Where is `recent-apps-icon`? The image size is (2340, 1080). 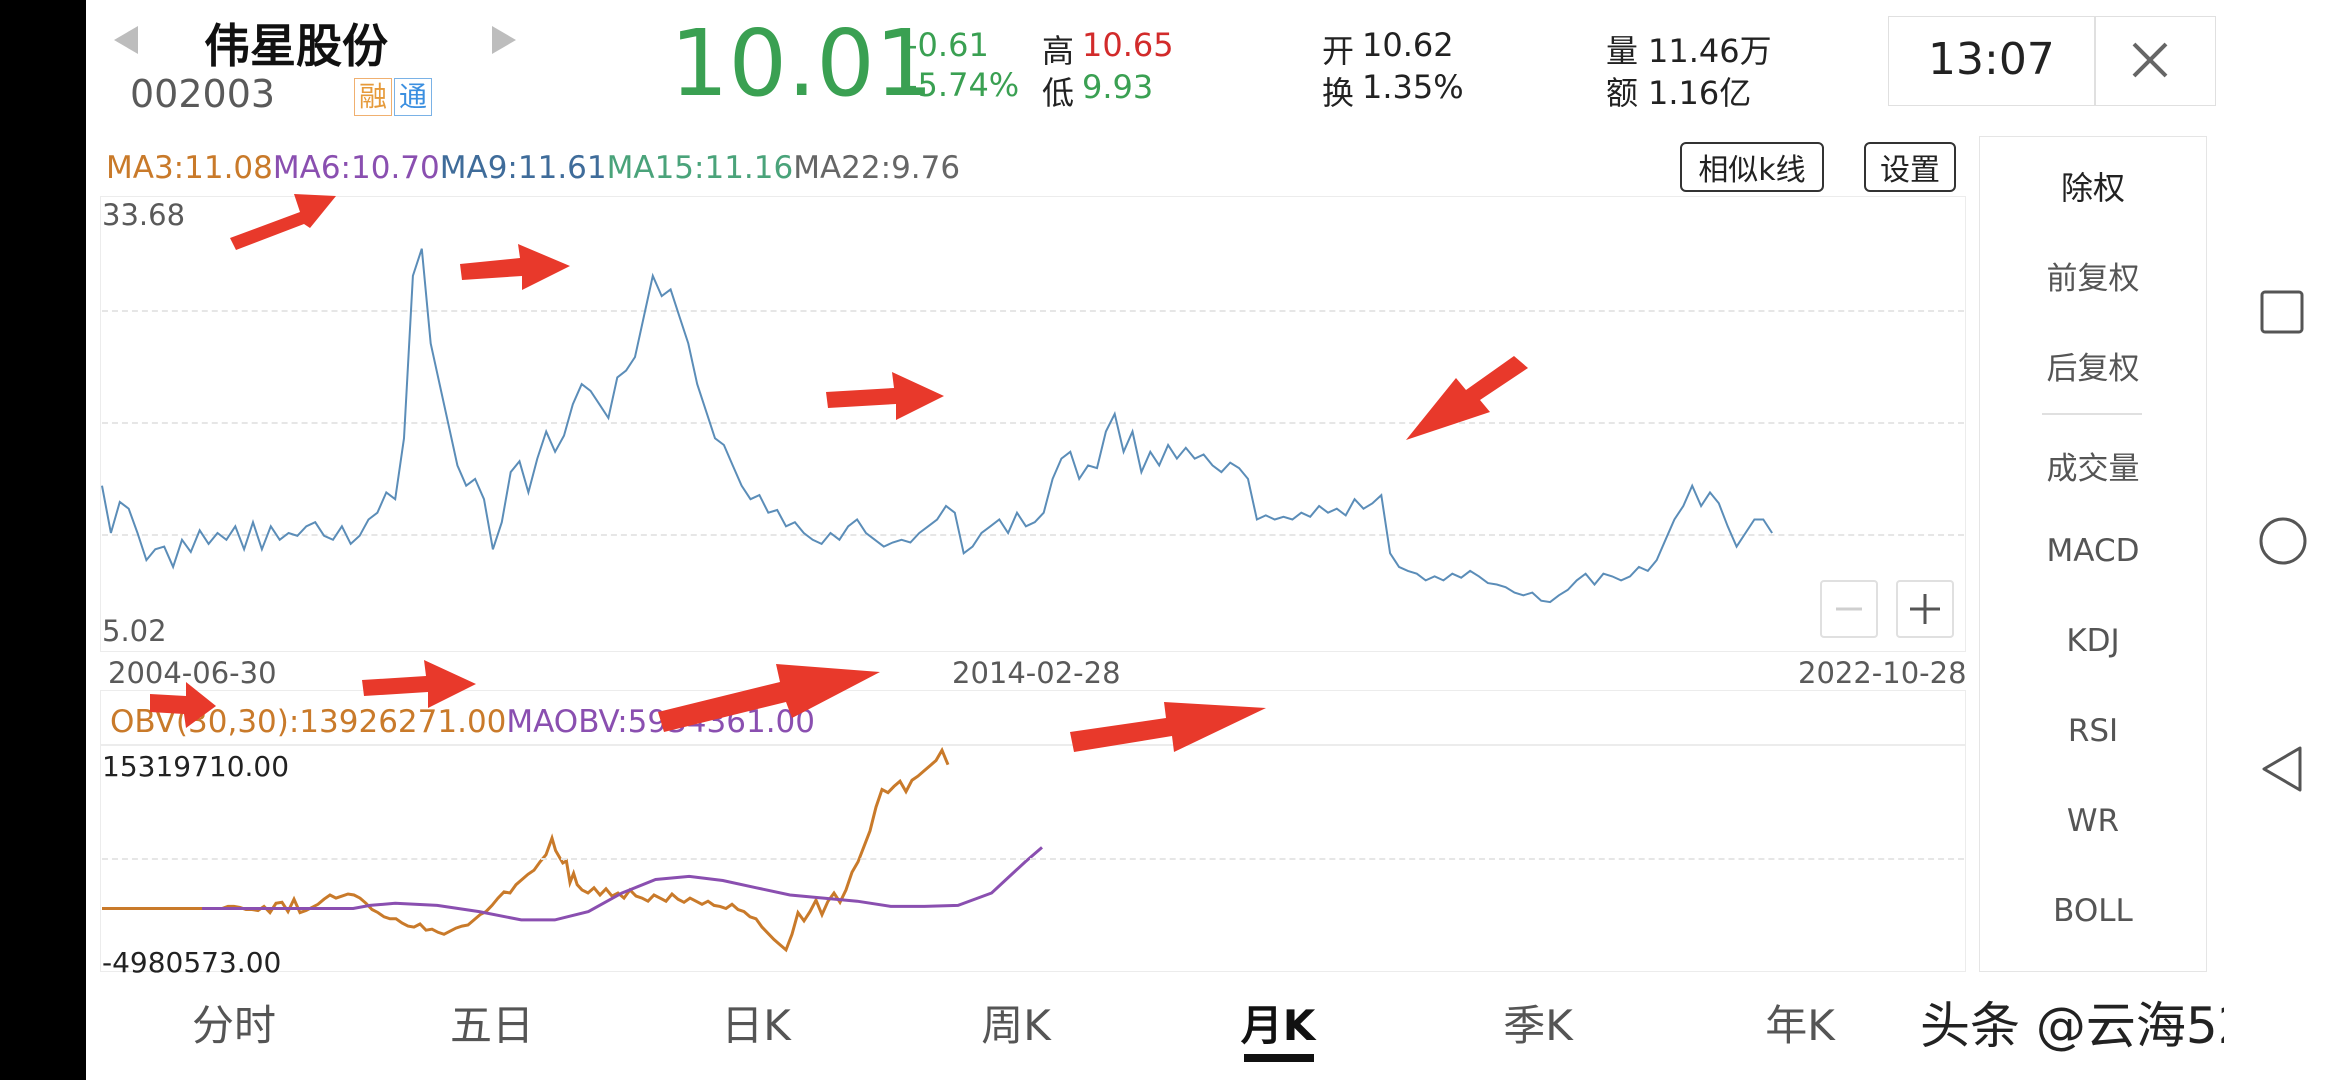 recent-apps-icon is located at coordinates (2282, 312).